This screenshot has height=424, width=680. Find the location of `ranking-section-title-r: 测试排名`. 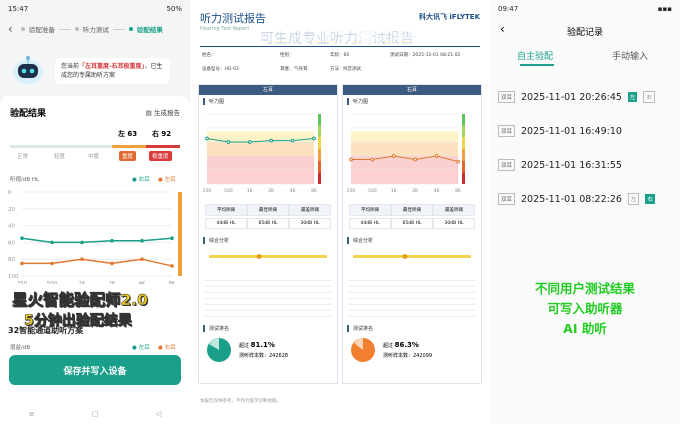

ranking-section-title-r: 测试排名 is located at coordinates (412, 328).